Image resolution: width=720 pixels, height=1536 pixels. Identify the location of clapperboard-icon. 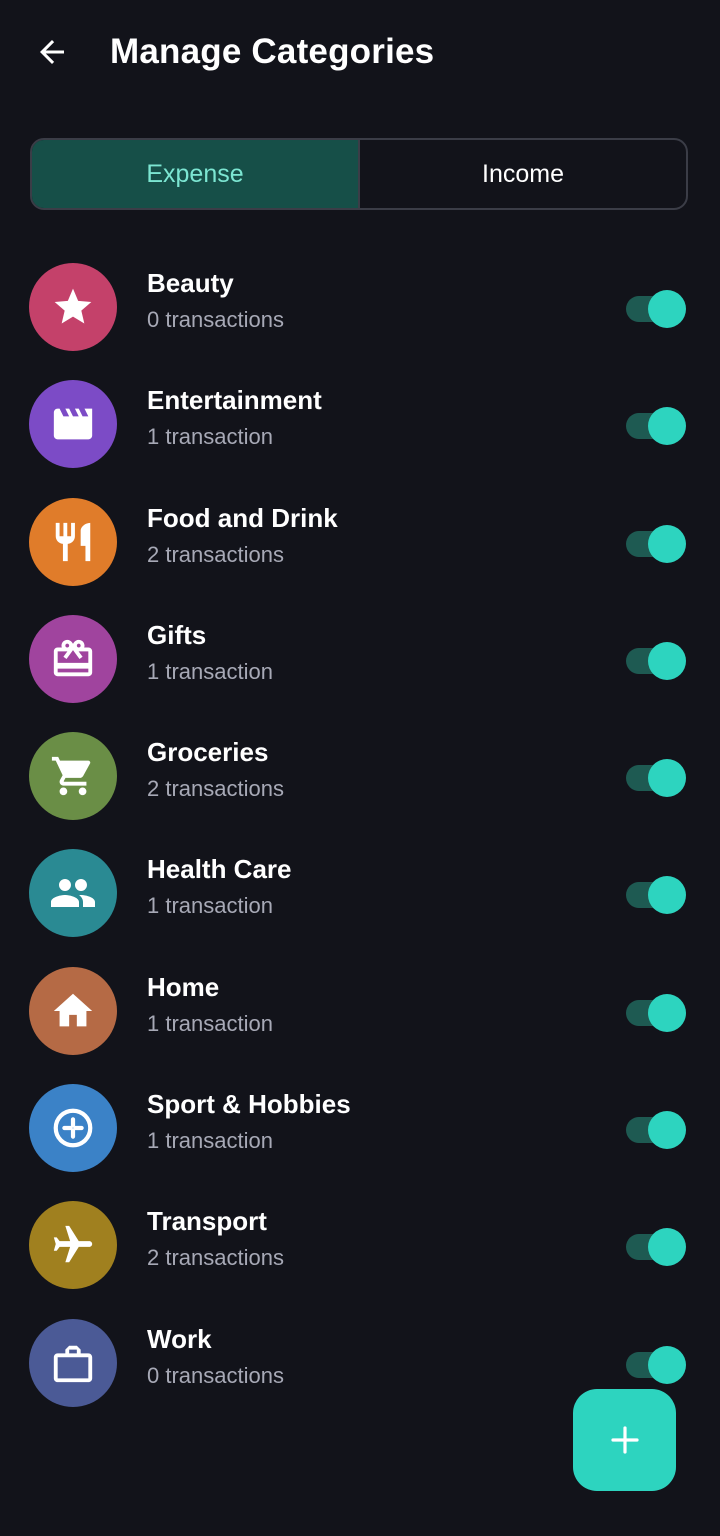
(73, 424).